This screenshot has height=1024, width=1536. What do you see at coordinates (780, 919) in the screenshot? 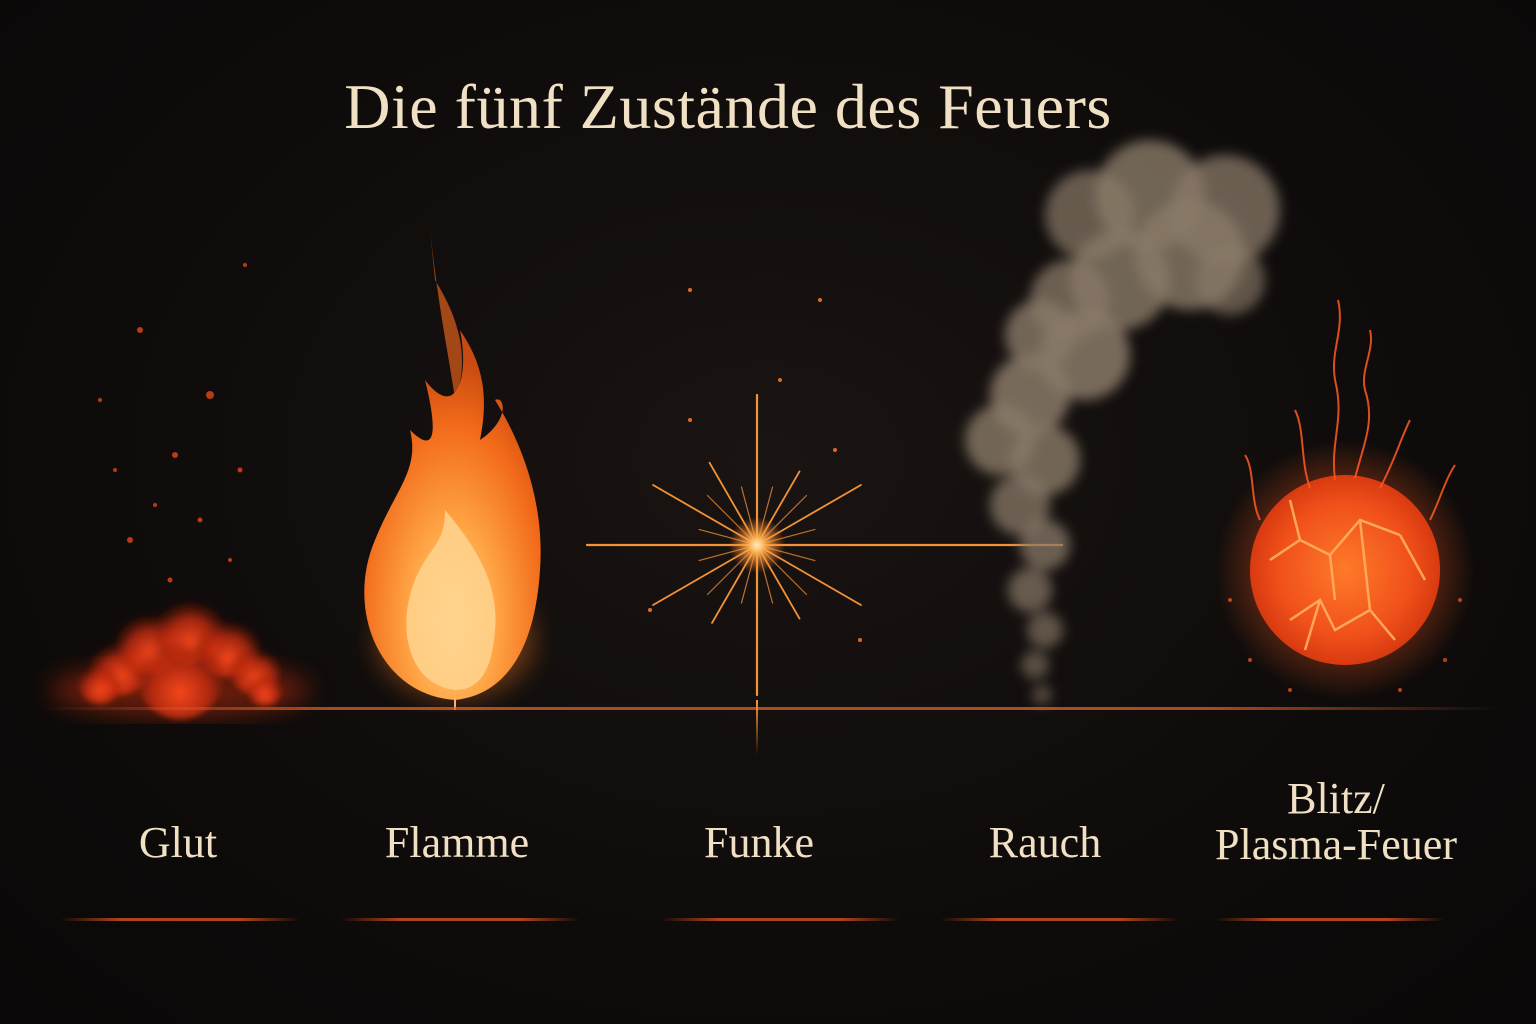
I see `baseline-funke` at bounding box center [780, 919].